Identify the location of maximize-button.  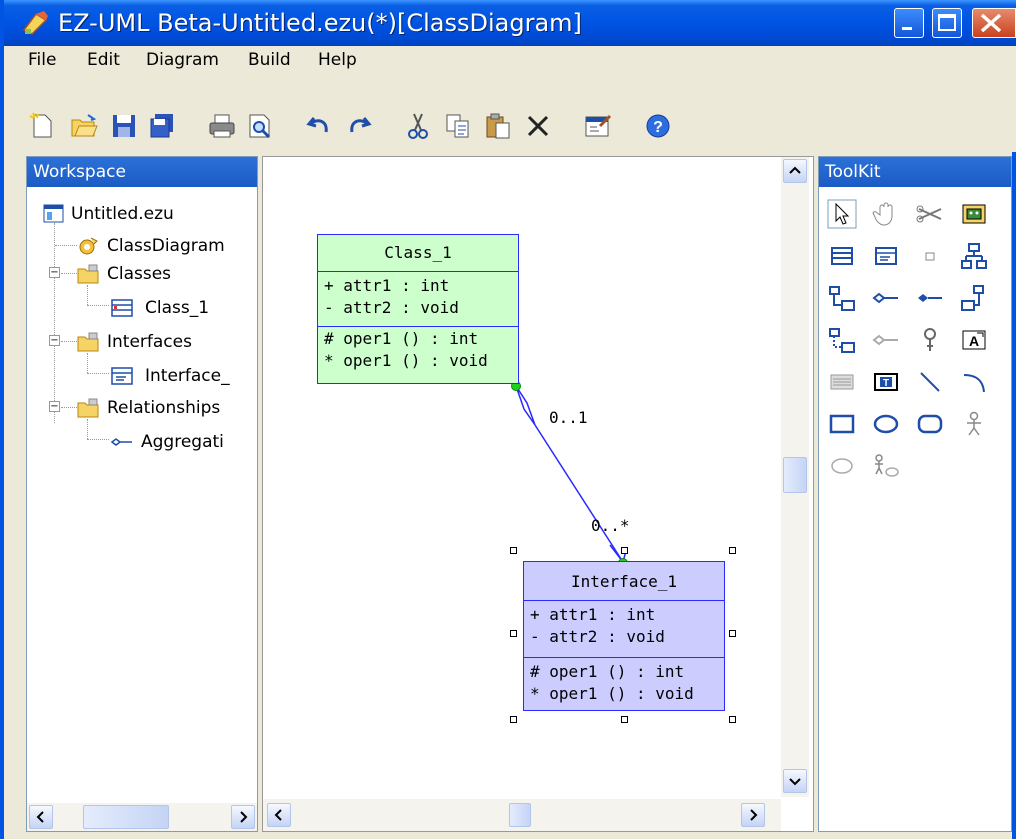
(947, 23).